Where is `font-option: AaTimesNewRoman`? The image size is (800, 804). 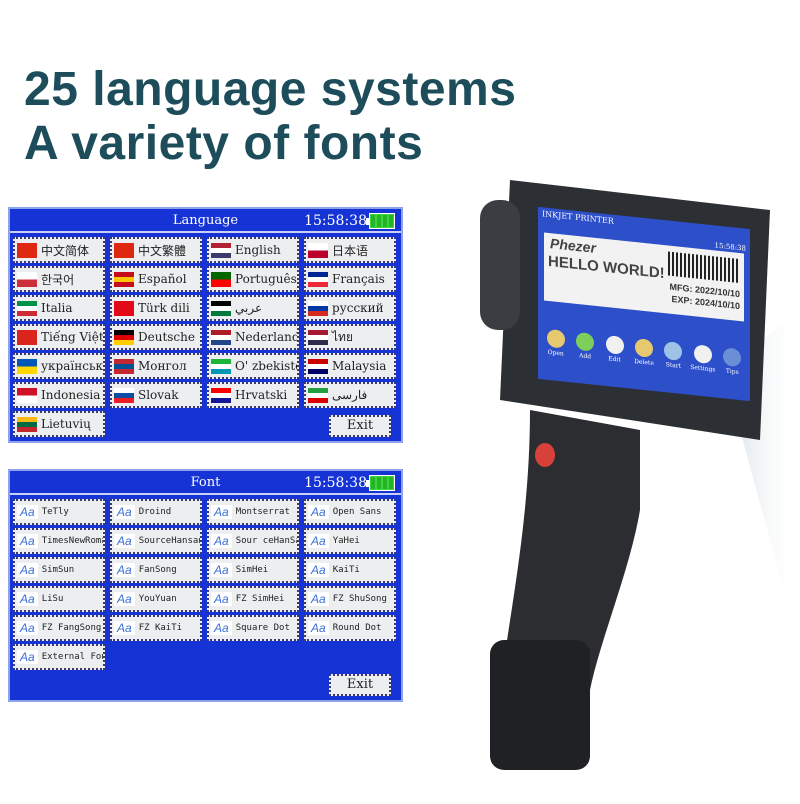 font-option: AaTimesNewRoman is located at coordinates (59, 541).